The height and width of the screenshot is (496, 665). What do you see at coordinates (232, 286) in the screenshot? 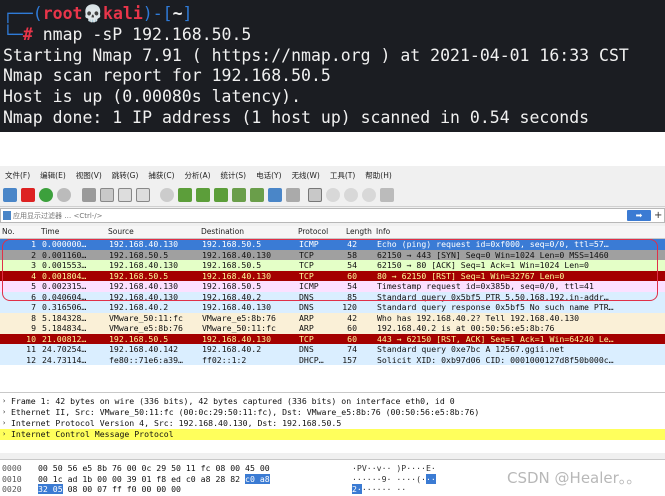
I see `cell-dst: 192.168.50.5` at bounding box center [232, 286].